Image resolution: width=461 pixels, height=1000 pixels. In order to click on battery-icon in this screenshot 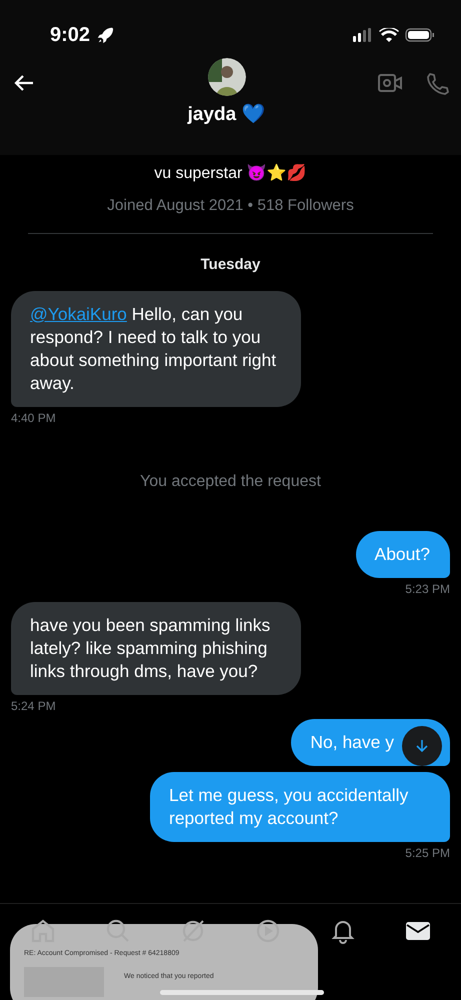, I will do `click(420, 35)`.